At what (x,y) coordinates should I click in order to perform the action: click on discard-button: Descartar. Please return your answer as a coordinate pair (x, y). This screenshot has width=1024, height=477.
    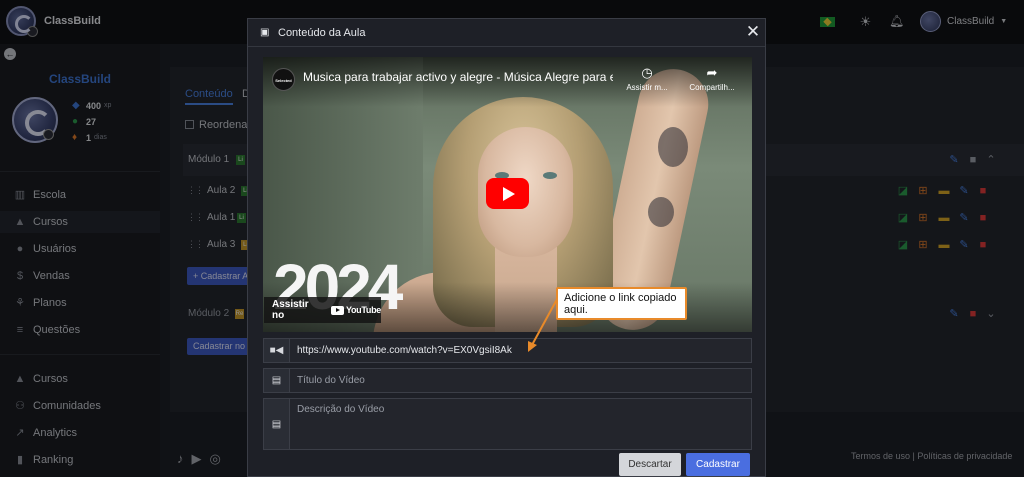
    Looking at the image, I should click on (650, 464).